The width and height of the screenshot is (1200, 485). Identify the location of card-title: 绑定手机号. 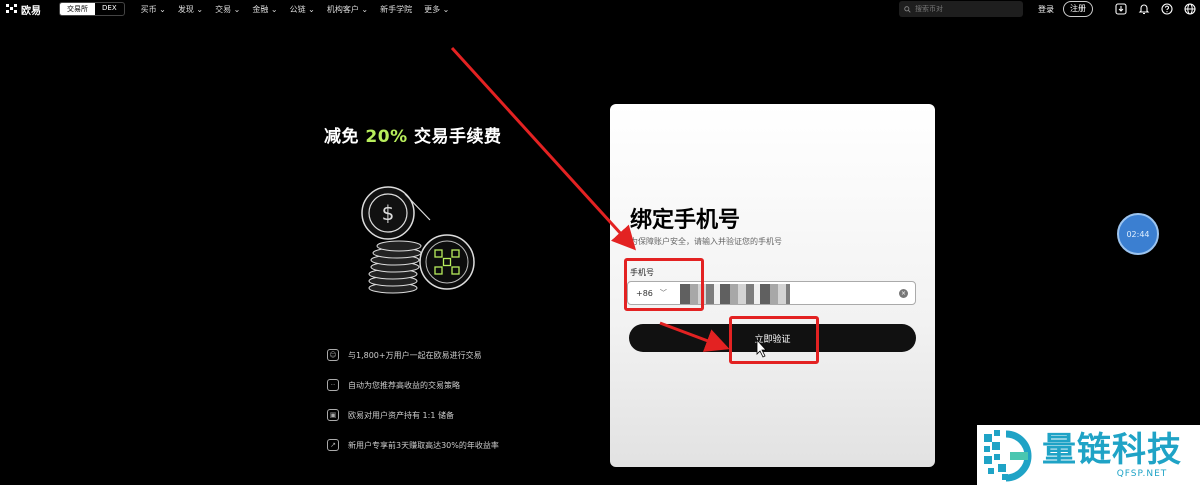
(685, 220).